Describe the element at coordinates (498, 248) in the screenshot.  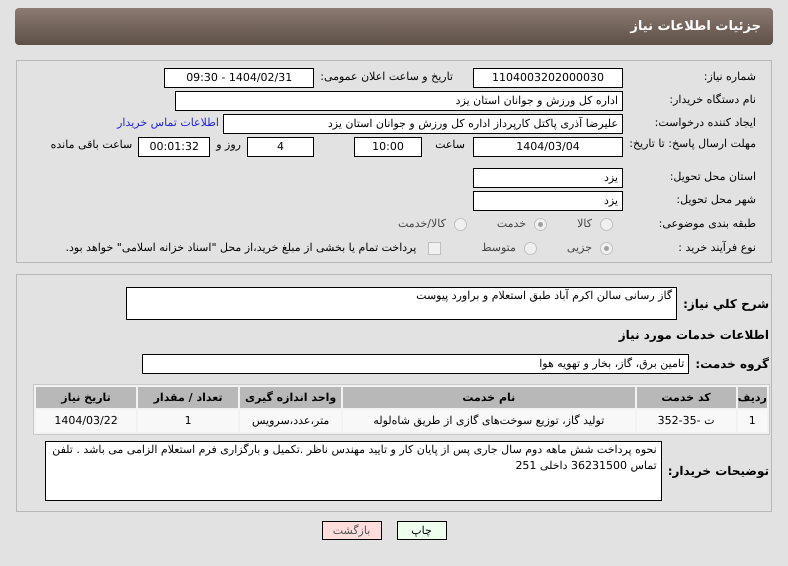
I see `radio-label: متوسط` at that location.